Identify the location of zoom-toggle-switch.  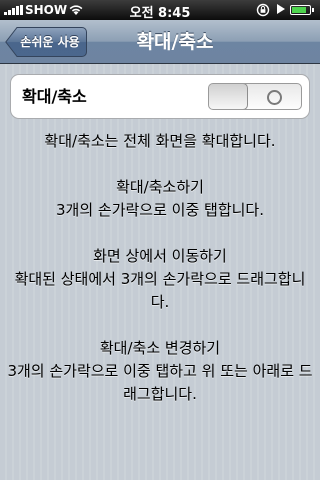
(255, 96).